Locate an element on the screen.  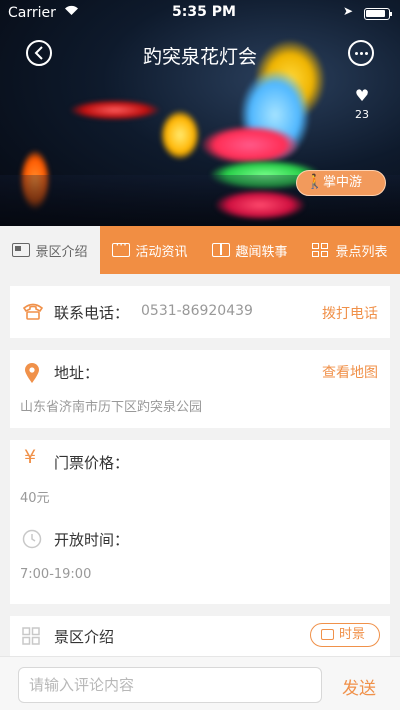
like-count: 23 is located at coordinates (362, 114).